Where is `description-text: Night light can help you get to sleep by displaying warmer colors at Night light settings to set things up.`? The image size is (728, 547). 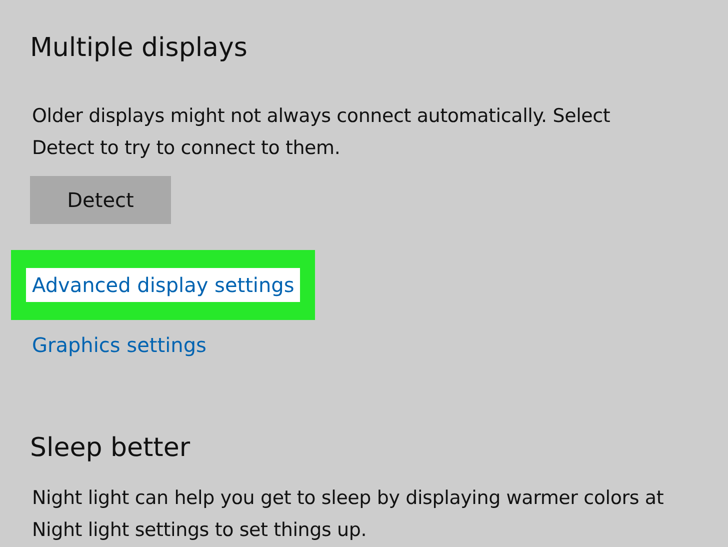 description-text: Night light can help you get to sleep by displaying warmer colors at Night light settings to set things up. is located at coordinates (347, 514).